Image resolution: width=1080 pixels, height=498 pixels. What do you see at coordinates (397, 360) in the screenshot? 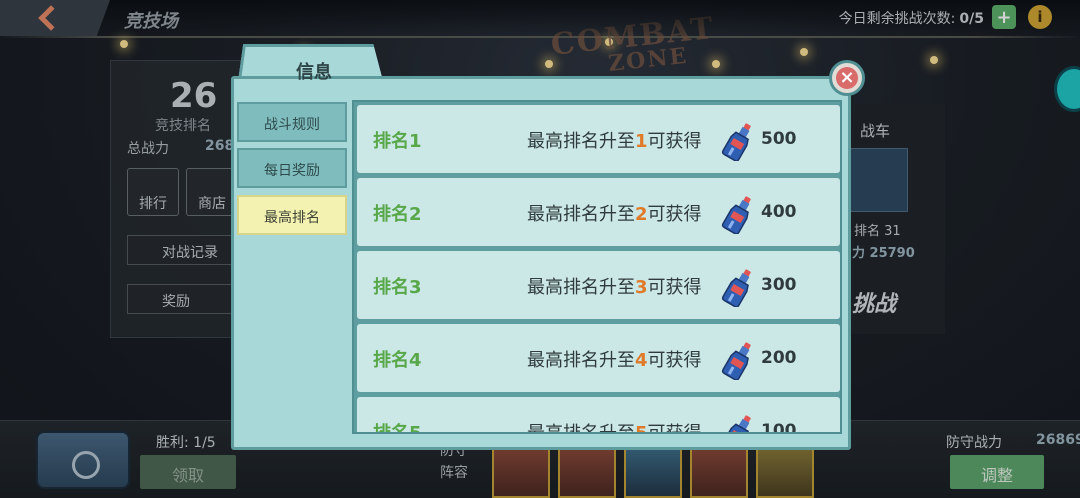
I see `rank-label: 排名4` at bounding box center [397, 360].